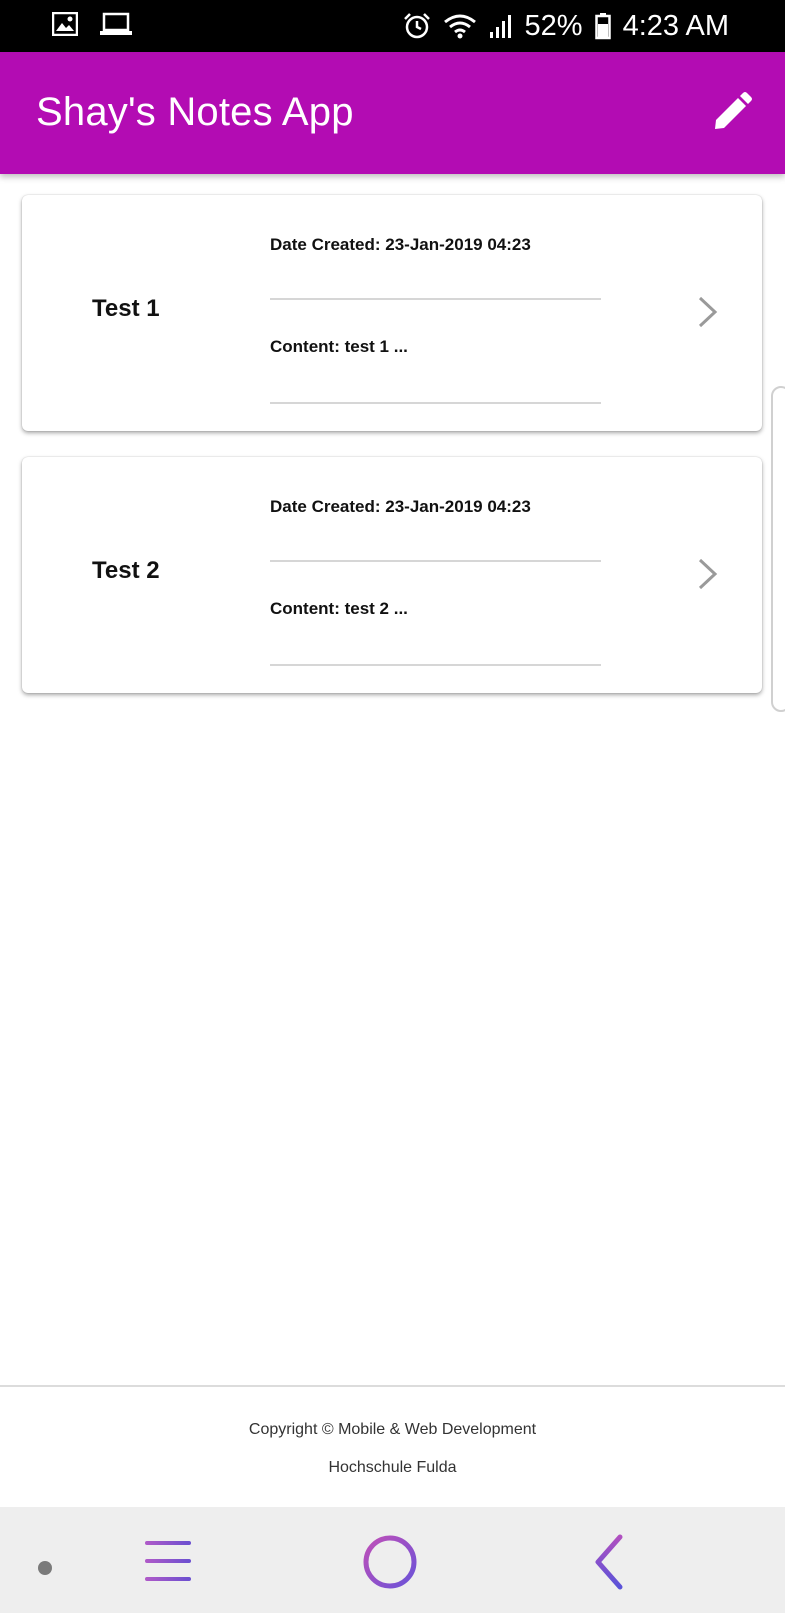 Image resolution: width=785 pixels, height=1613 pixels. I want to click on note-title: Test 1, so click(126, 308).